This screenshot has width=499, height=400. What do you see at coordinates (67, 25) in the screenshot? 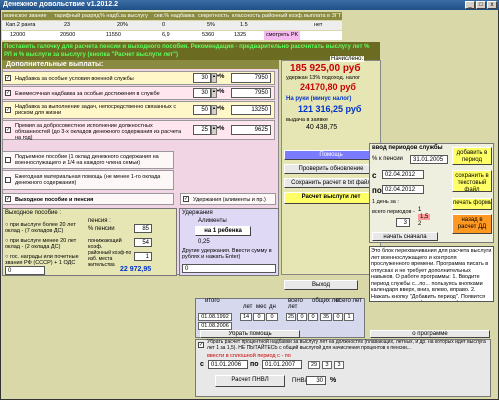
I see `grade-value: 23` at bounding box center [67, 25].